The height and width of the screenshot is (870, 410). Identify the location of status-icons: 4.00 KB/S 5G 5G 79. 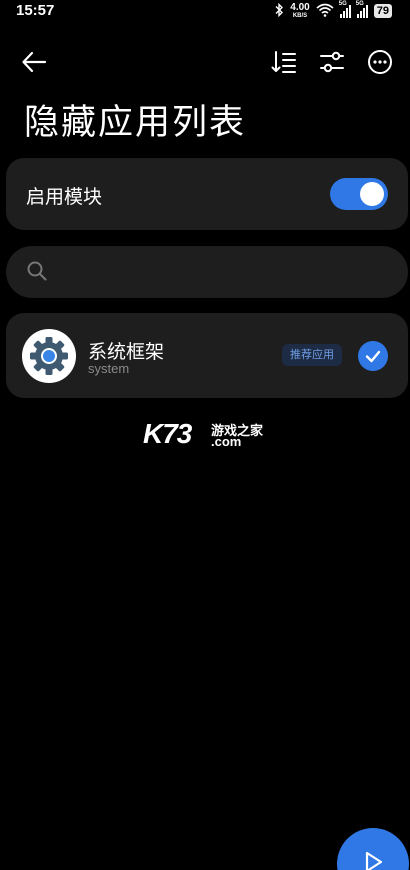
(333, 11).